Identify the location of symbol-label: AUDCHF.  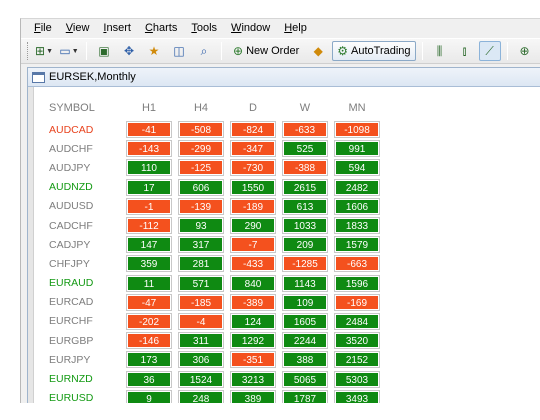
(71, 148).